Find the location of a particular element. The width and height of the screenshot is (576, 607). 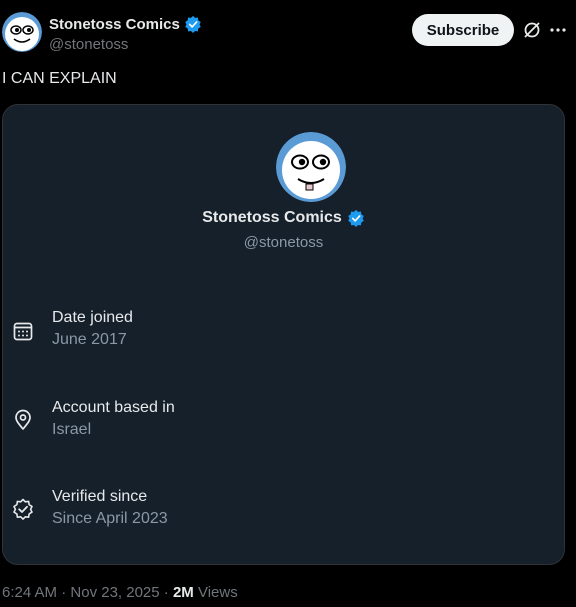

info-value: Since April 2023 is located at coordinates (110, 518).